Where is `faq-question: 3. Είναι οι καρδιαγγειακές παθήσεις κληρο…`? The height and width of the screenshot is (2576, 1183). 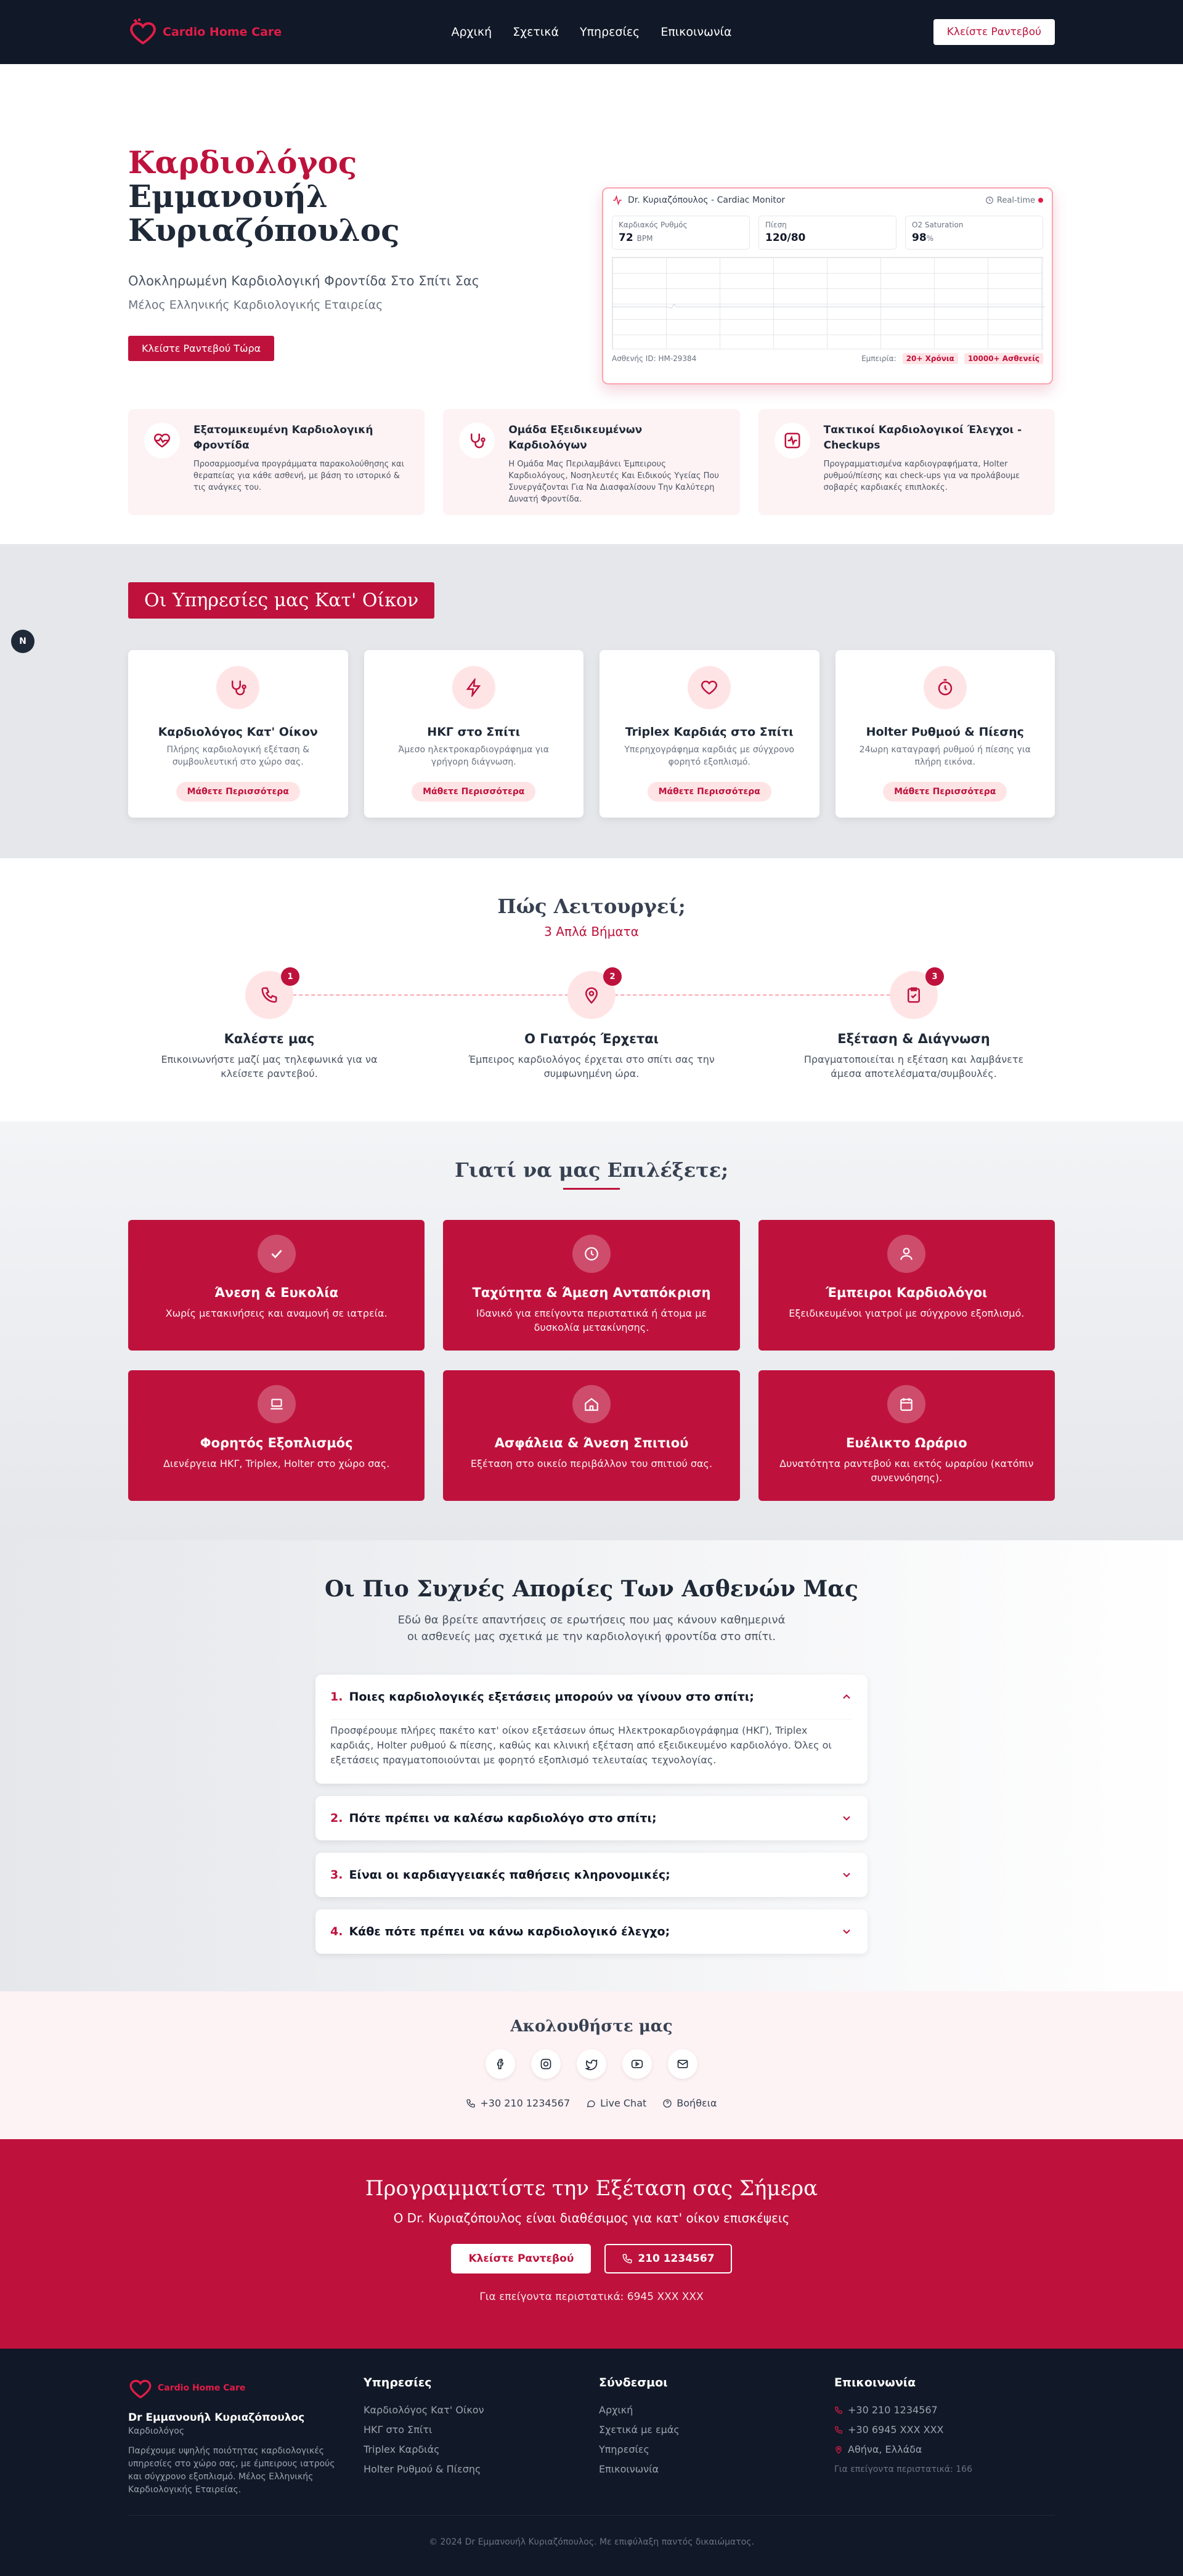
faq-question: 3. Είναι οι καρδιαγγειακές παθήσεις κληρο… is located at coordinates (591, 1875).